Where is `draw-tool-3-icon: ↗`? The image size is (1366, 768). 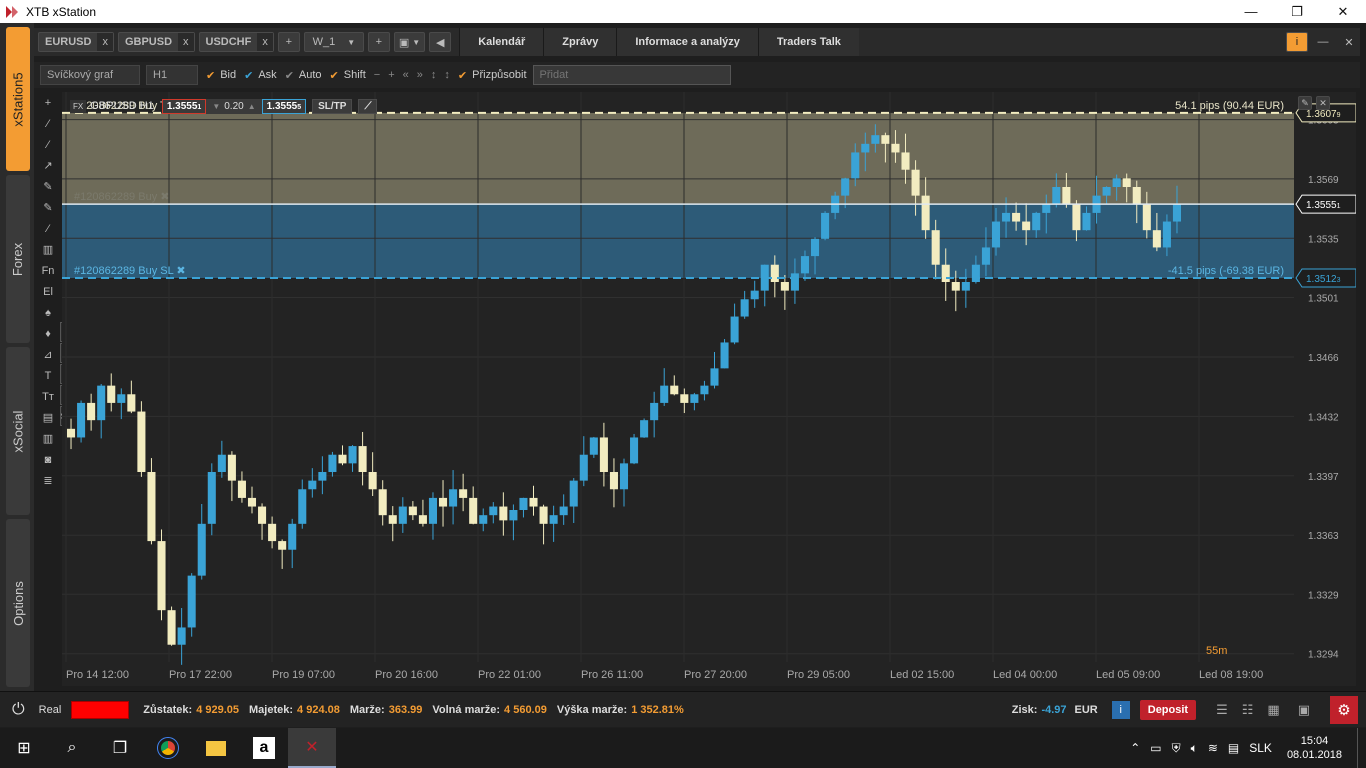 draw-tool-3-icon: ↗ is located at coordinates (48, 165).